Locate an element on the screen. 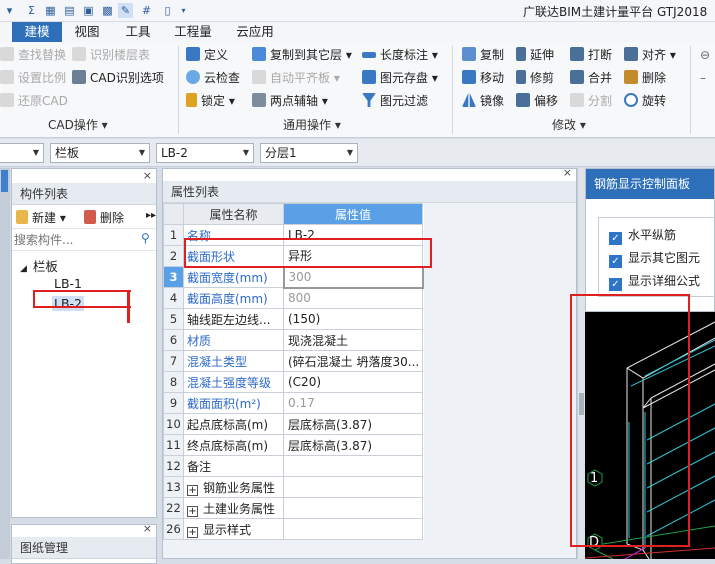  table-row: 12 备注 is located at coordinates (293, 466).